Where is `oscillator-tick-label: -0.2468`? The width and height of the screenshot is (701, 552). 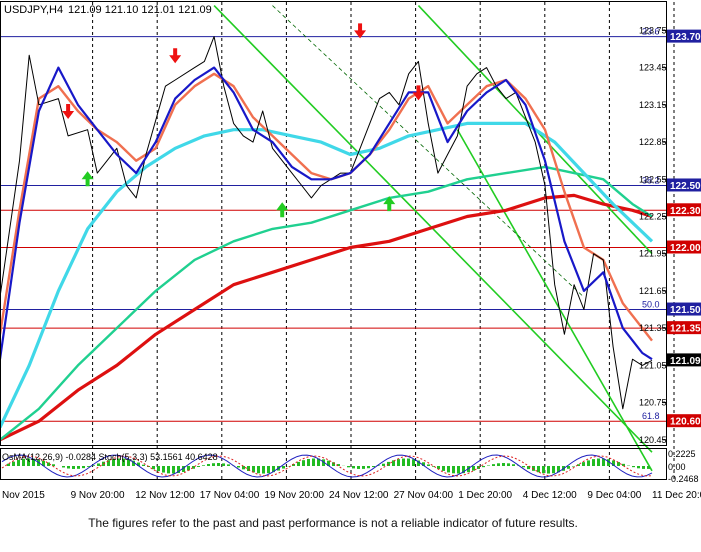 oscillator-tick-label: -0.2468 is located at coordinates (683, 479).